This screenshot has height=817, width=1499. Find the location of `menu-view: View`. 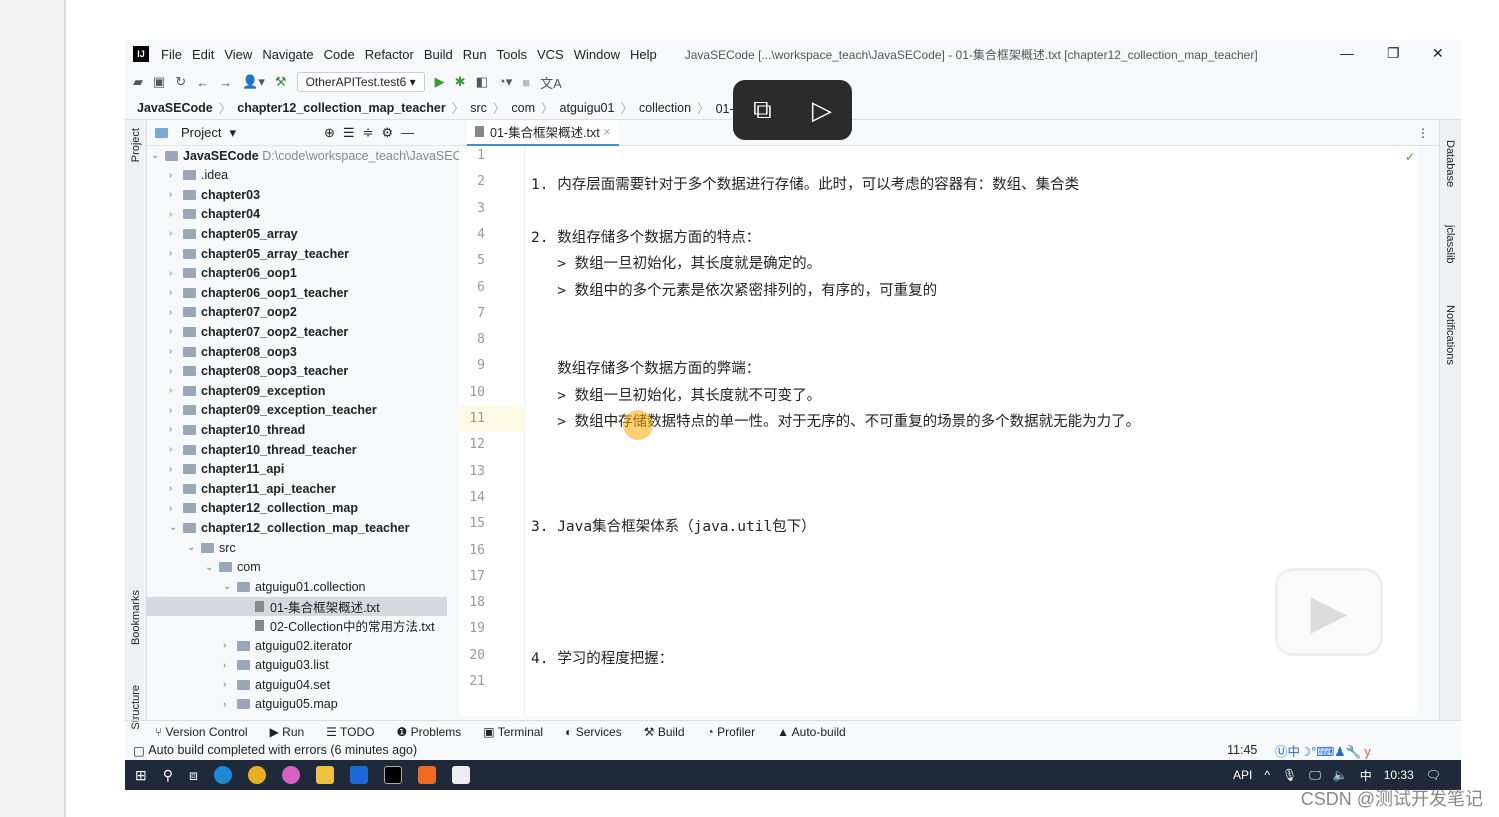

menu-view: View is located at coordinates (238, 54).